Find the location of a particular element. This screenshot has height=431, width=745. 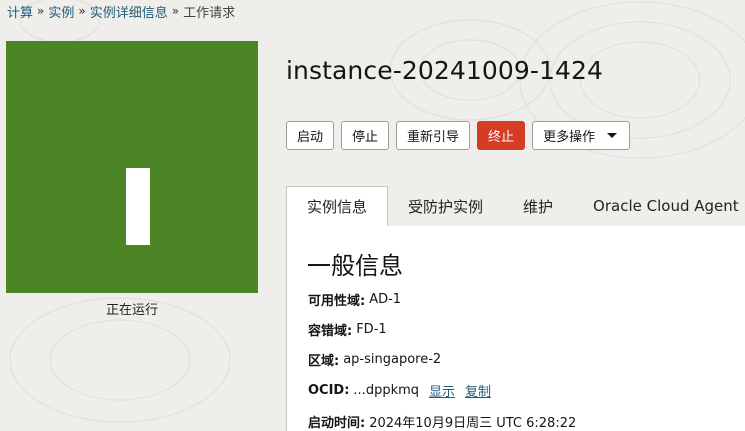

launched-value: 2024年10月9日周三 UTC 6:28:22 is located at coordinates (473, 423).